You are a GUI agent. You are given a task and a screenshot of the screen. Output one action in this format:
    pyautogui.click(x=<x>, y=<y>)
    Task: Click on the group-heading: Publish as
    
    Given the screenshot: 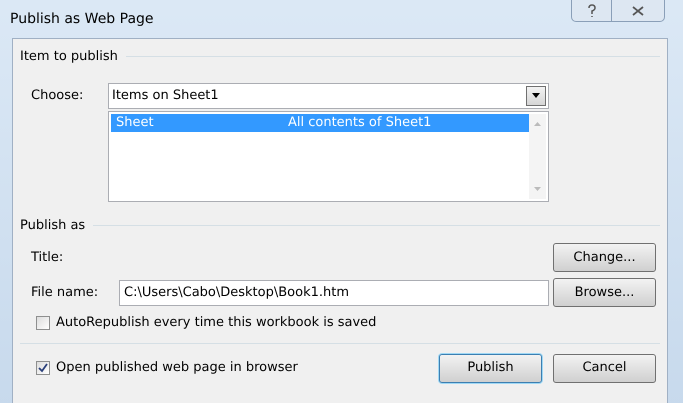 What is the action you would take?
    pyautogui.click(x=53, y=225)
    